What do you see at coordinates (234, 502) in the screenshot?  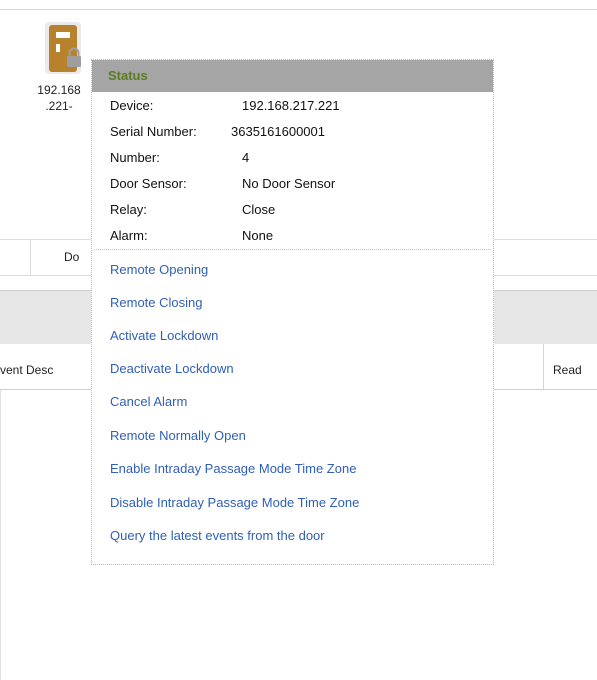 I see `disable-intraday-passage-mode-link: Disable Intraday Passage Mode Time Zone` at bounding box center [234, 502].